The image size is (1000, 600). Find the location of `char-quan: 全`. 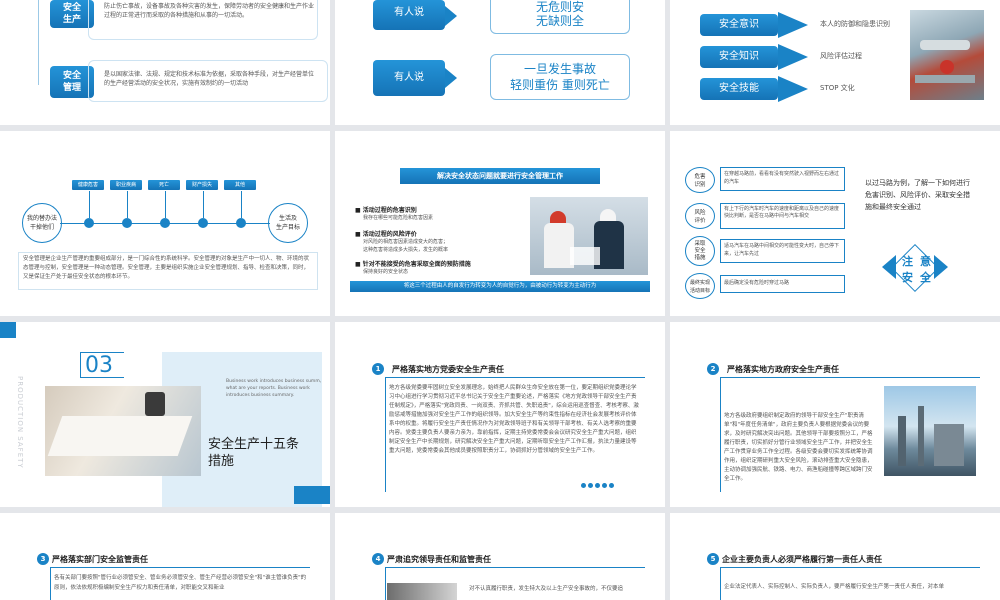

char-quan: 全 is located at coordinates (925, 277).